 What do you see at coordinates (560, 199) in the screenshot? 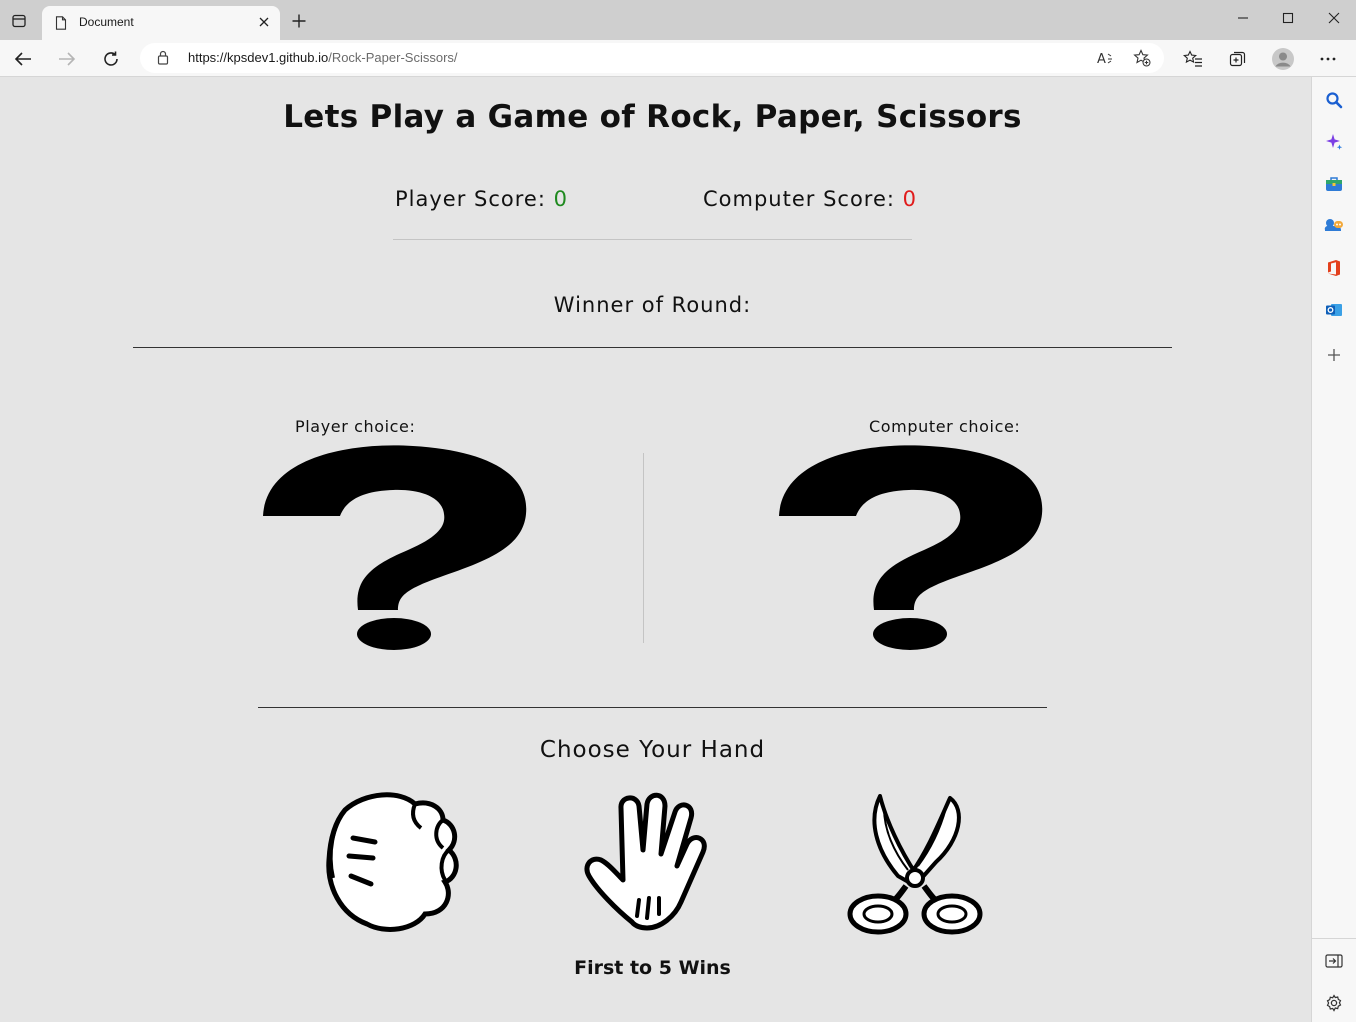
I see `player-score-value: 0` at bounding box center [560, 199].